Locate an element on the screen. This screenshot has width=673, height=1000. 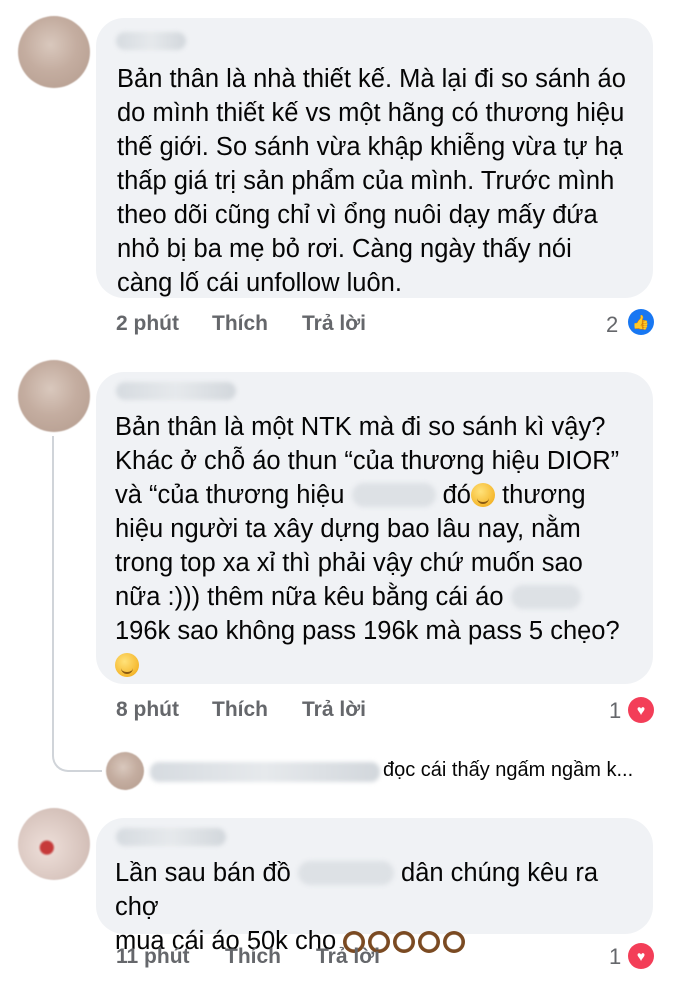
comment-line: hiệu người ta xây dựng bao lâu nay, nằm is located at coordinates (348, 529).